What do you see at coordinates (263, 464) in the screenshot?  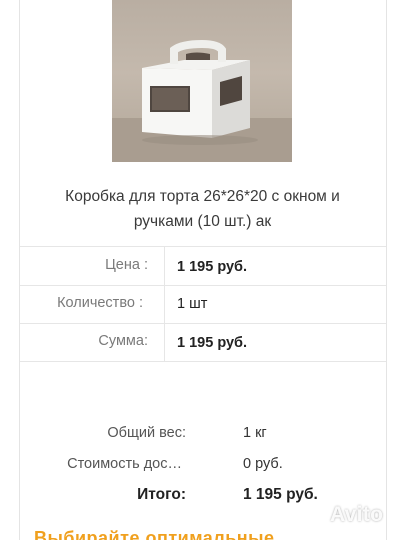 I see `delivery-cost-value: 0 руб.` at bounding box center [263, 464].